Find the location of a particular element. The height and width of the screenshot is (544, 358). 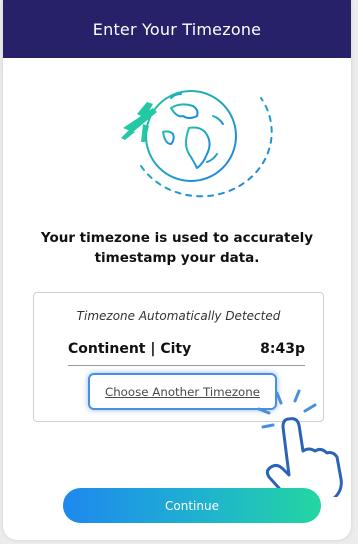

modal-header: Enter Your Timezone is located at coordinates (177, 29).